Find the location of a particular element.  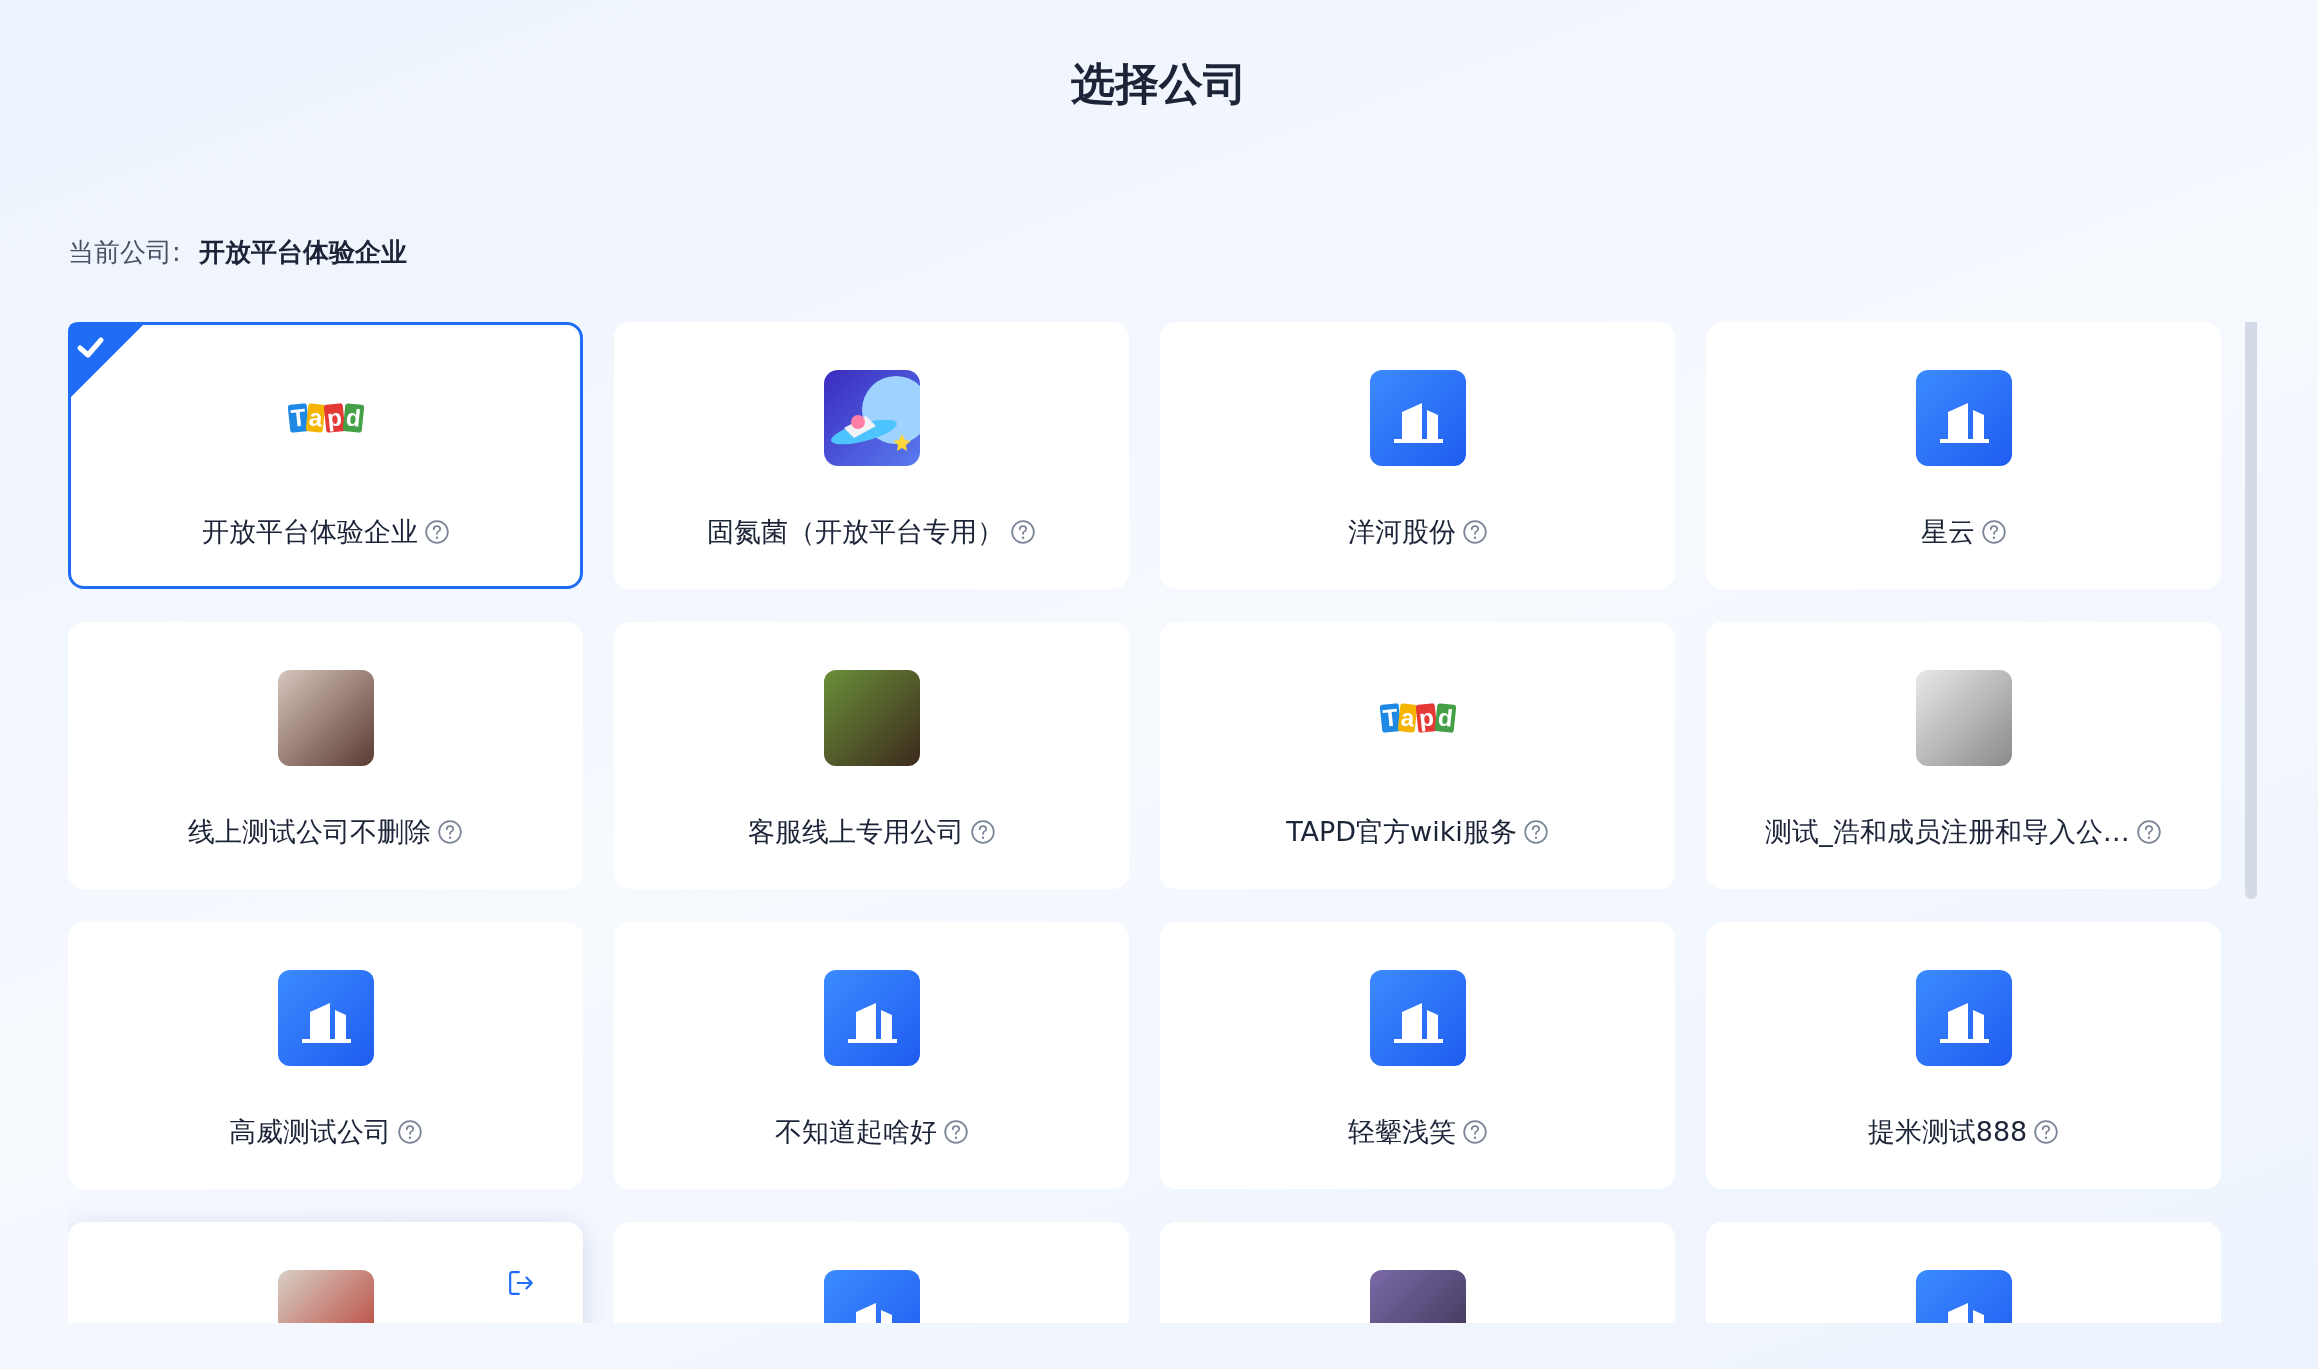

company-card: 线上测试公司不删除 is located at coordinates (325, 755).